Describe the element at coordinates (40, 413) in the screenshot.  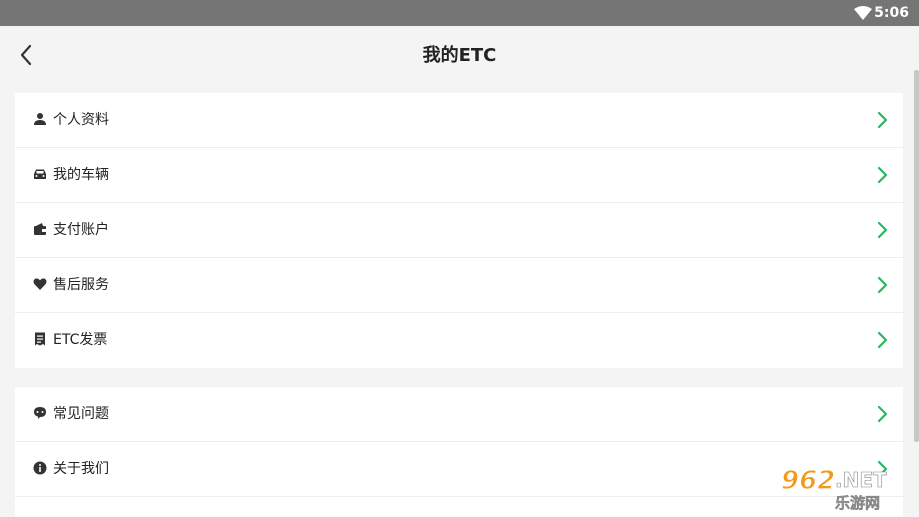
I see `help-bubble-icon` at that location.